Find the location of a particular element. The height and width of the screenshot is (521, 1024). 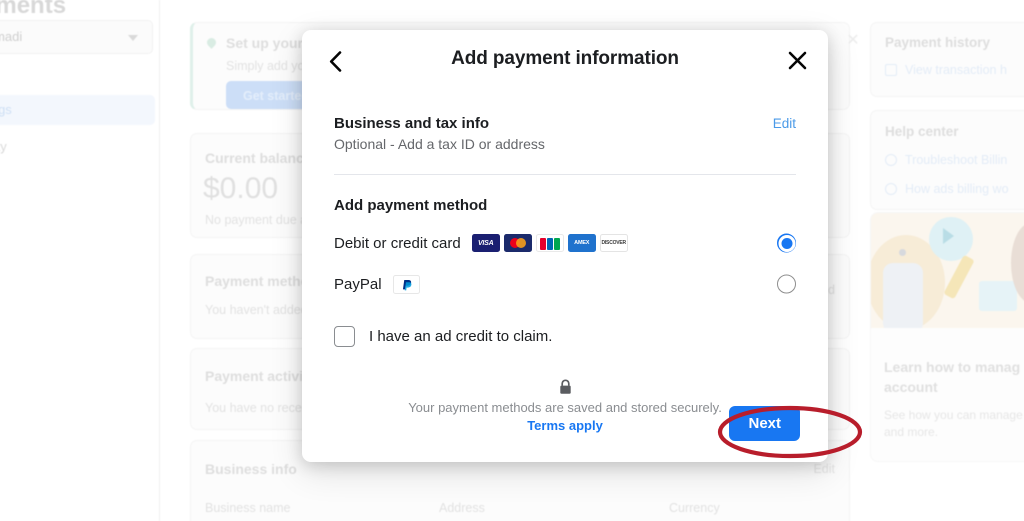

chevron-left-icon is located at coordinates (335, 61).